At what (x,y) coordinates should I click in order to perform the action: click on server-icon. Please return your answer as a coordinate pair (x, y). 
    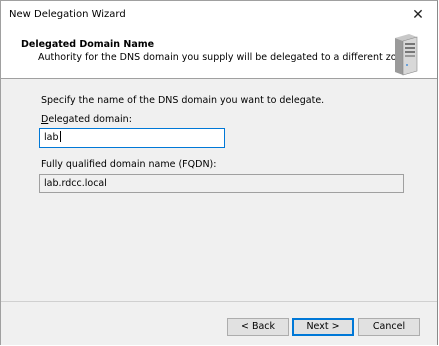
    Looking at the image, I should click on (406, 55).